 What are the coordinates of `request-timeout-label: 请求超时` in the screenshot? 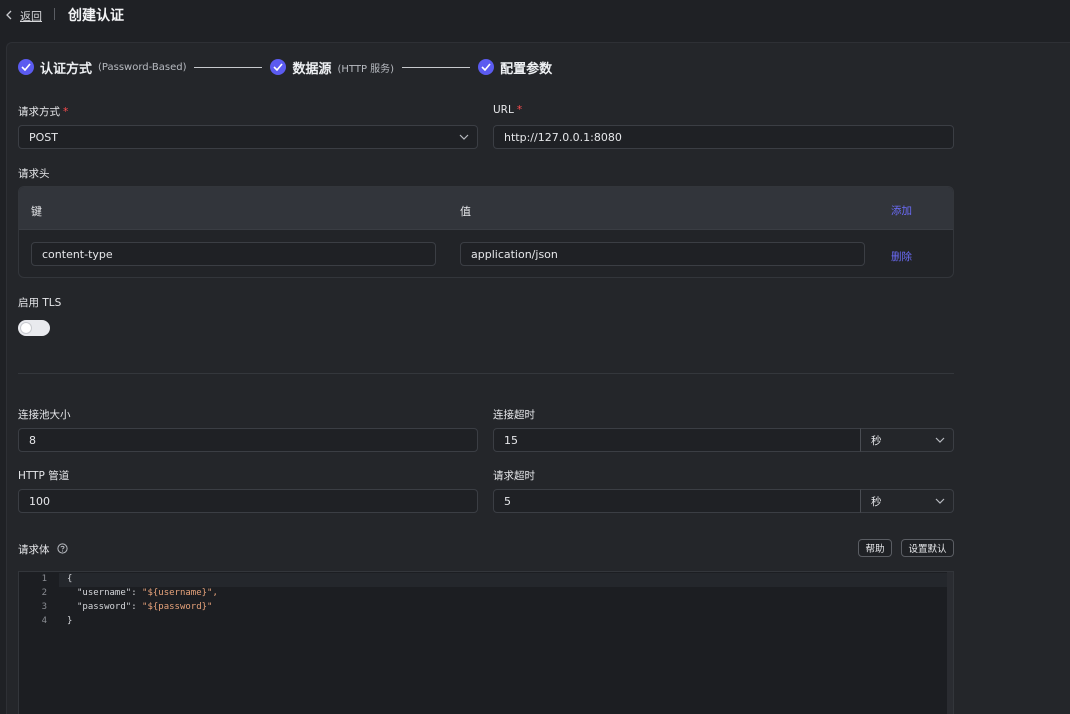 It's located at (514, 476).